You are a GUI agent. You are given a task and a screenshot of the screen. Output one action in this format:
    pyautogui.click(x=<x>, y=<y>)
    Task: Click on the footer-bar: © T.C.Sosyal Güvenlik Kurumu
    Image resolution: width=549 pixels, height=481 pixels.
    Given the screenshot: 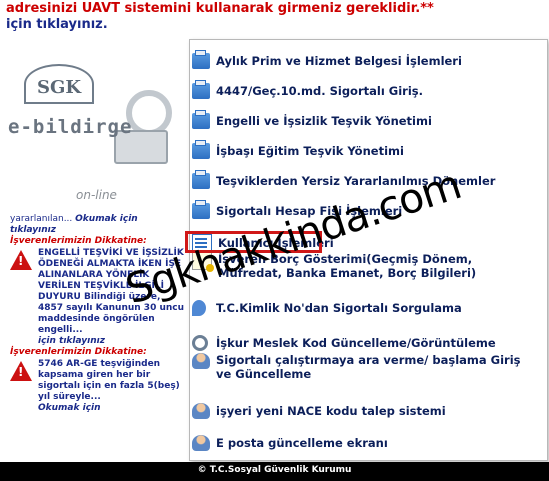 What is the action you would take?
    pyautogui.click(x=274, y=471)
    